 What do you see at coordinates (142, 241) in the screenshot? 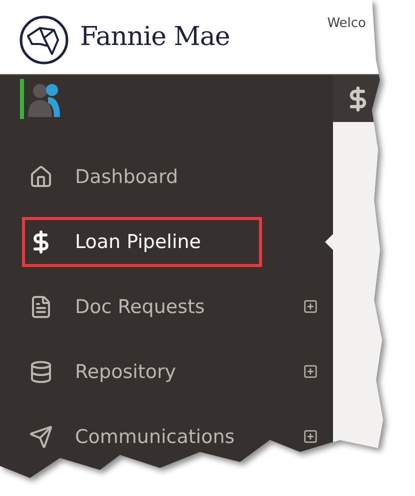
I see `nav-item: Loan Pipeline` at bounding box center [142, 241].